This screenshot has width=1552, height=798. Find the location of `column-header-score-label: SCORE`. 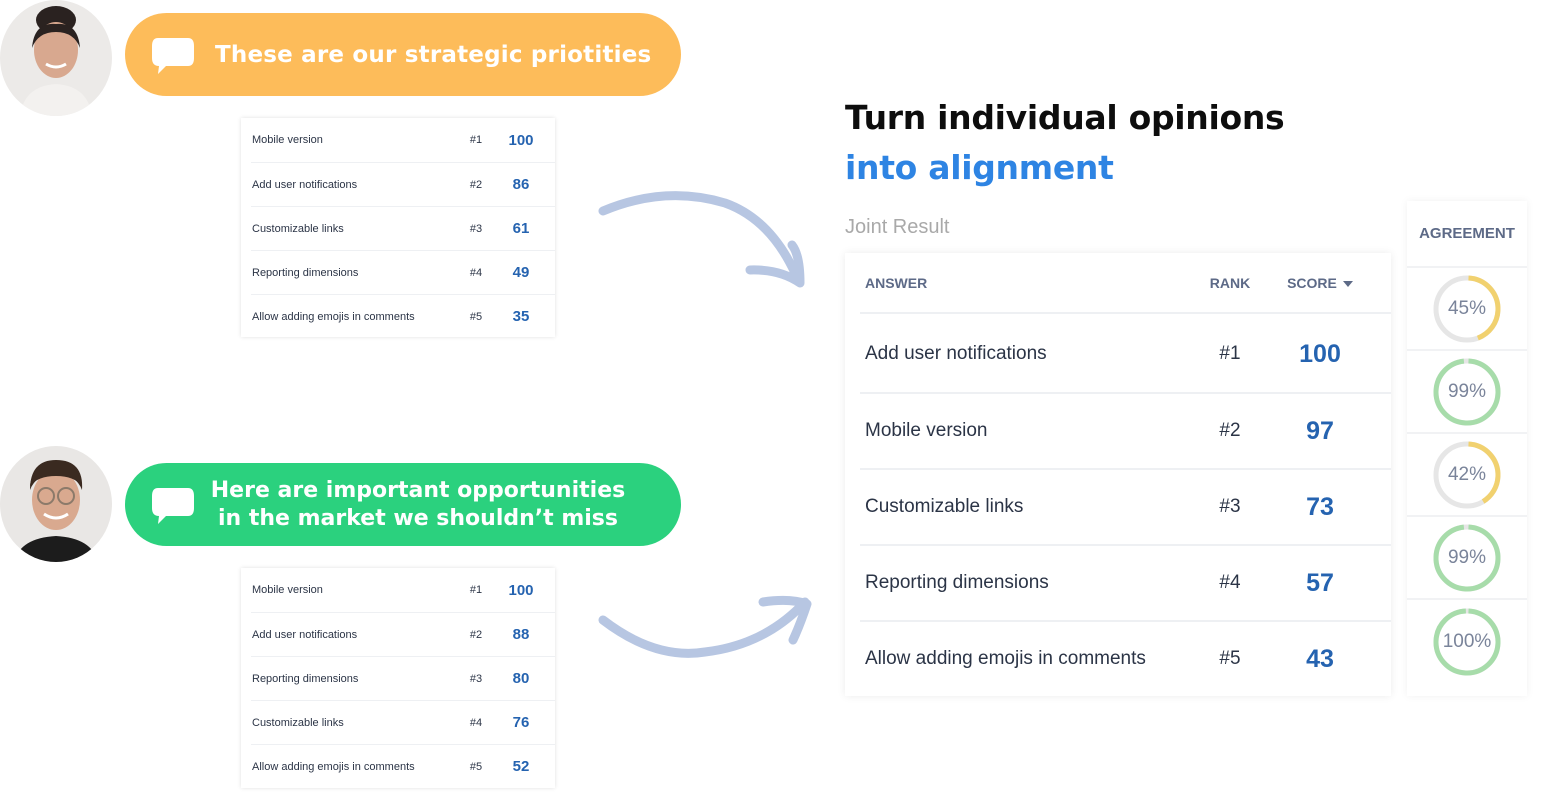

column-header-score-label: SCORE is located at coordinates (1312, 282).